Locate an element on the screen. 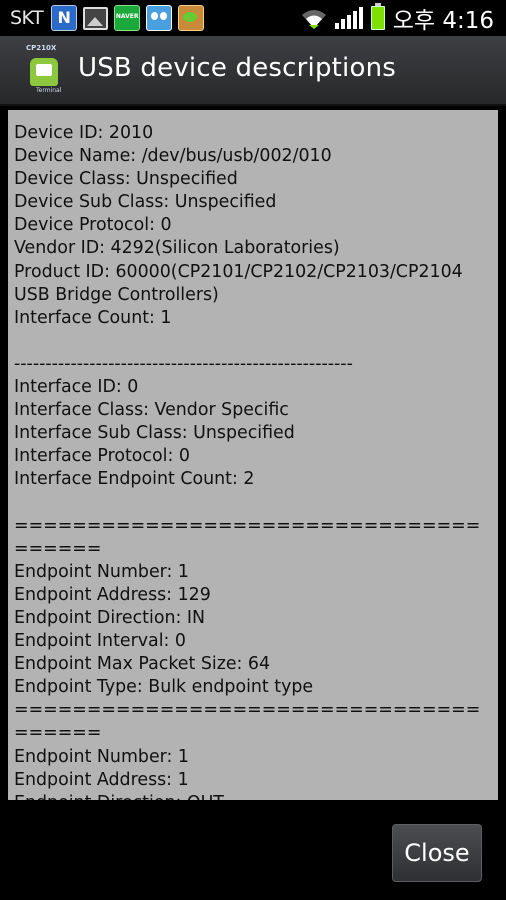 Image resolution: width=506 pixels, height=900 pixels. status-bar: SKT N NAVER 오후 4:16 is located at coordinates (253, 18).